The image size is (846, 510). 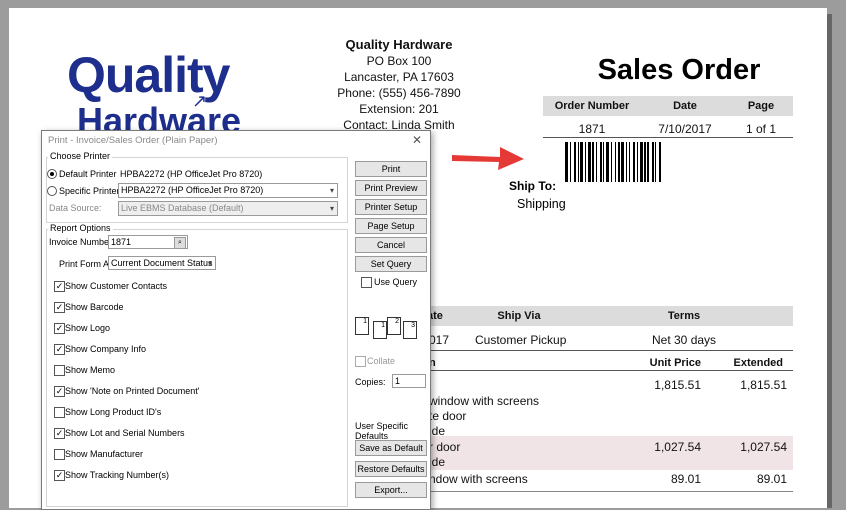 What do you see at coordinates (116, 286) in the screenshot?
I see `option-checkbox-label: Show Customer Contacts` at bounding box center [116, 286].